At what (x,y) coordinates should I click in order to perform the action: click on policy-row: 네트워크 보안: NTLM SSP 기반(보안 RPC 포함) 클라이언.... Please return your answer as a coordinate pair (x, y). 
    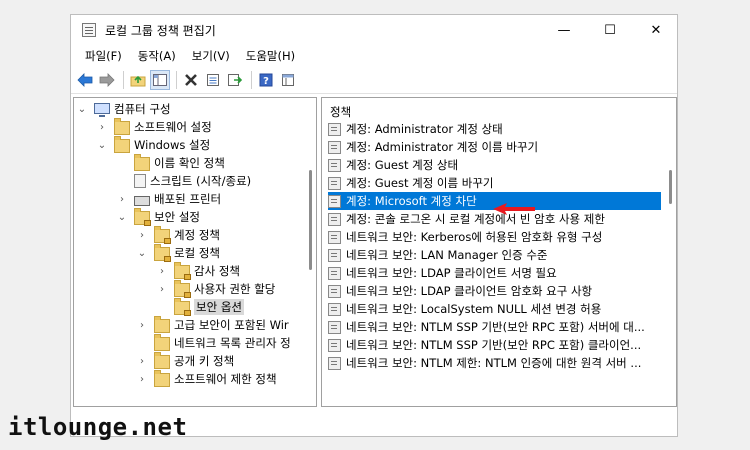
    Looking at the image, I should click on (494, 345).